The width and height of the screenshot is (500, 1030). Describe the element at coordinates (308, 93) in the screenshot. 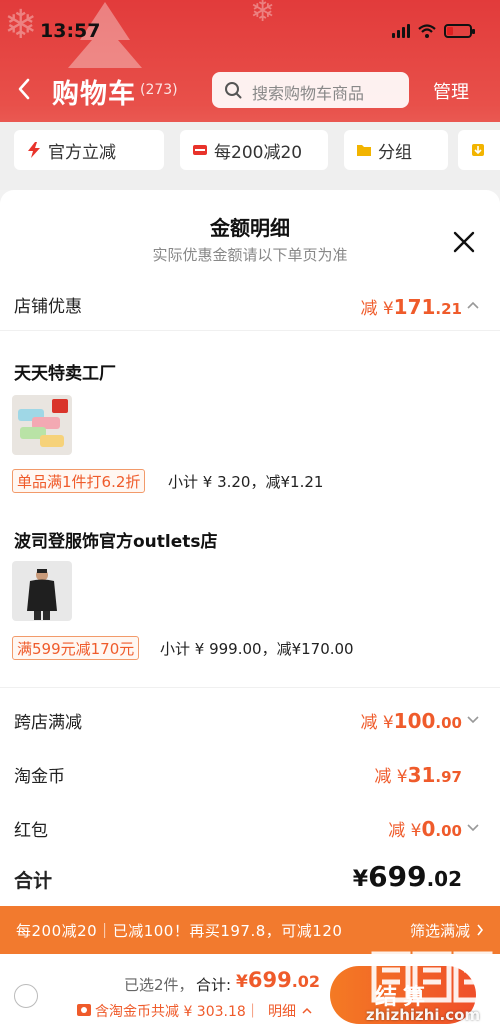

I see `search-placeholder: 搜索购物车商品` at that location.